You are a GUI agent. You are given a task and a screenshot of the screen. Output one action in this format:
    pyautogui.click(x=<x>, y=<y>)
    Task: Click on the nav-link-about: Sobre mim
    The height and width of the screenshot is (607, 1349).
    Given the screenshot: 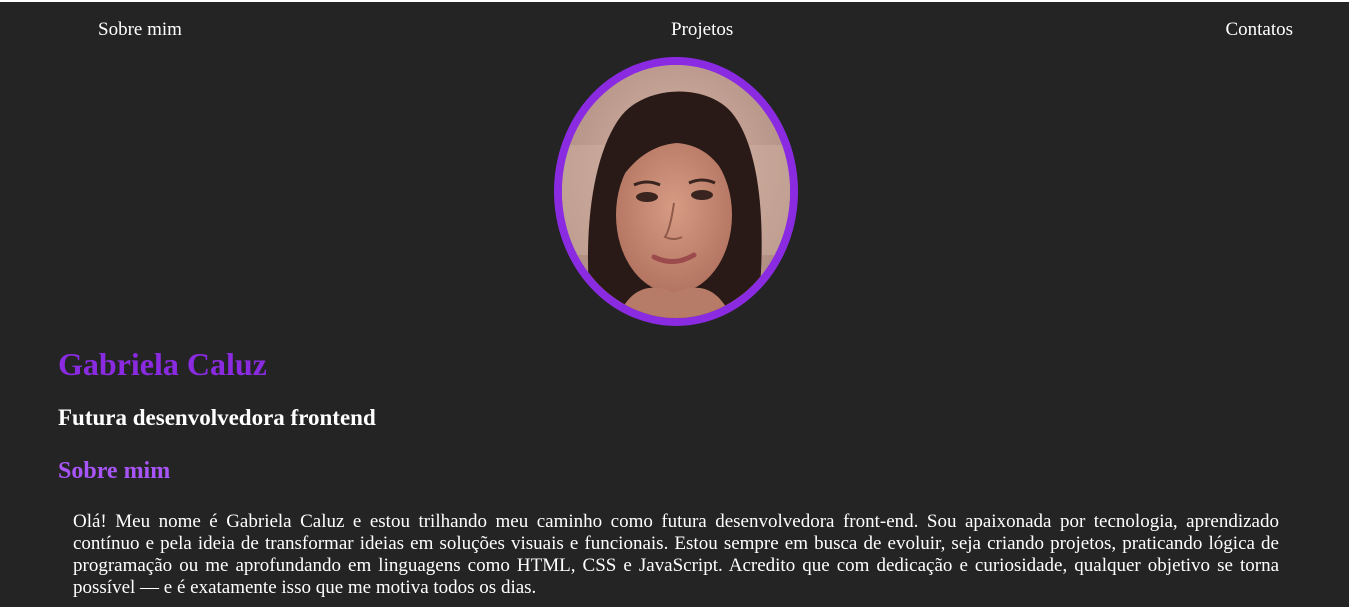 What is the action you would take?
    pyautogui.click(x=140, y=30)
    